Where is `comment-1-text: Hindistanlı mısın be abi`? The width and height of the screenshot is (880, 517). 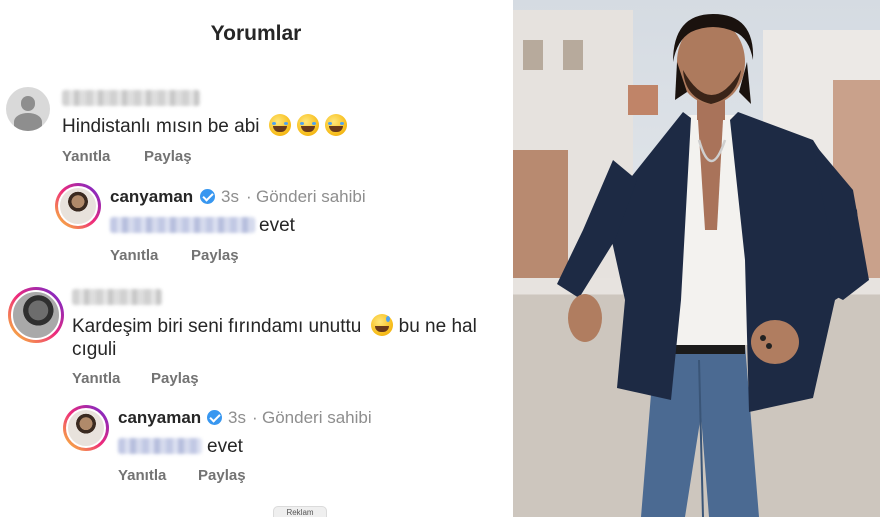 comment-1-text: Hindistanlı mısın be abi is located at coordinates (207, 126).